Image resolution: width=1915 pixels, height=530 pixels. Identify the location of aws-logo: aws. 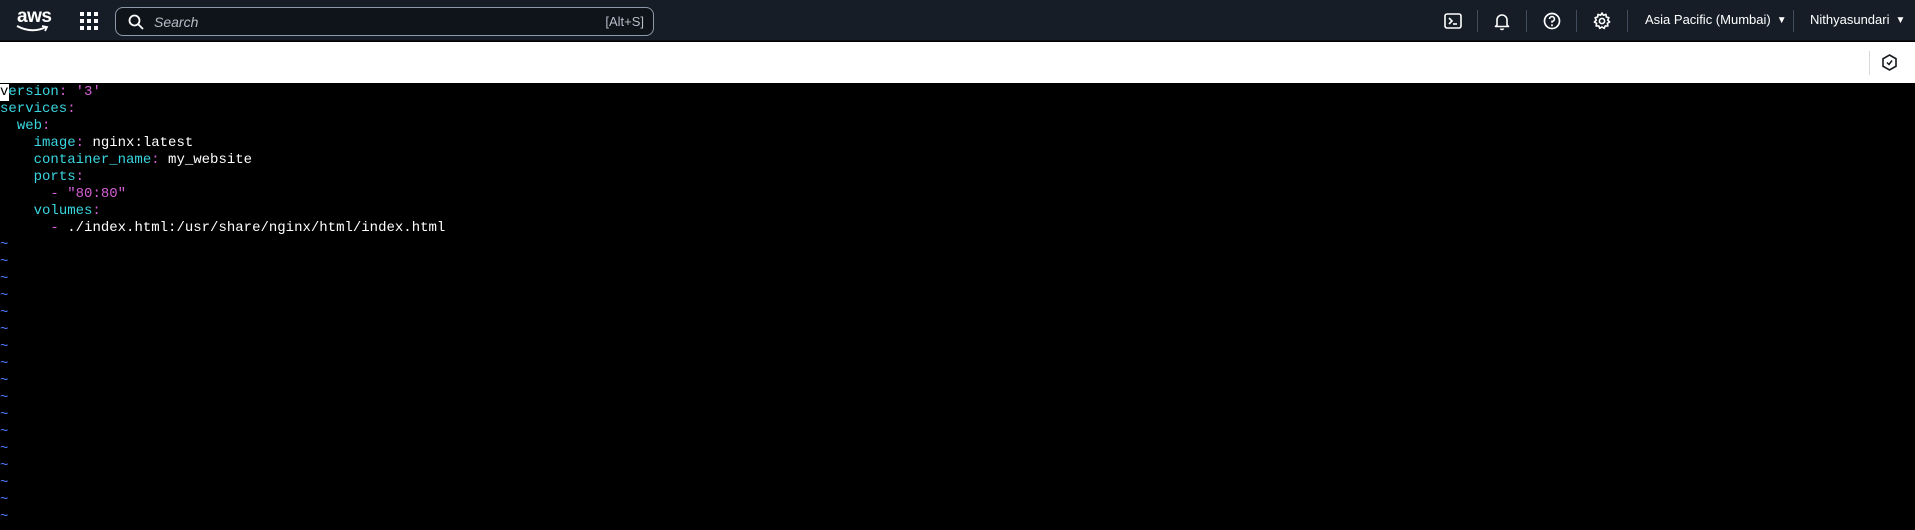
(33, 20).